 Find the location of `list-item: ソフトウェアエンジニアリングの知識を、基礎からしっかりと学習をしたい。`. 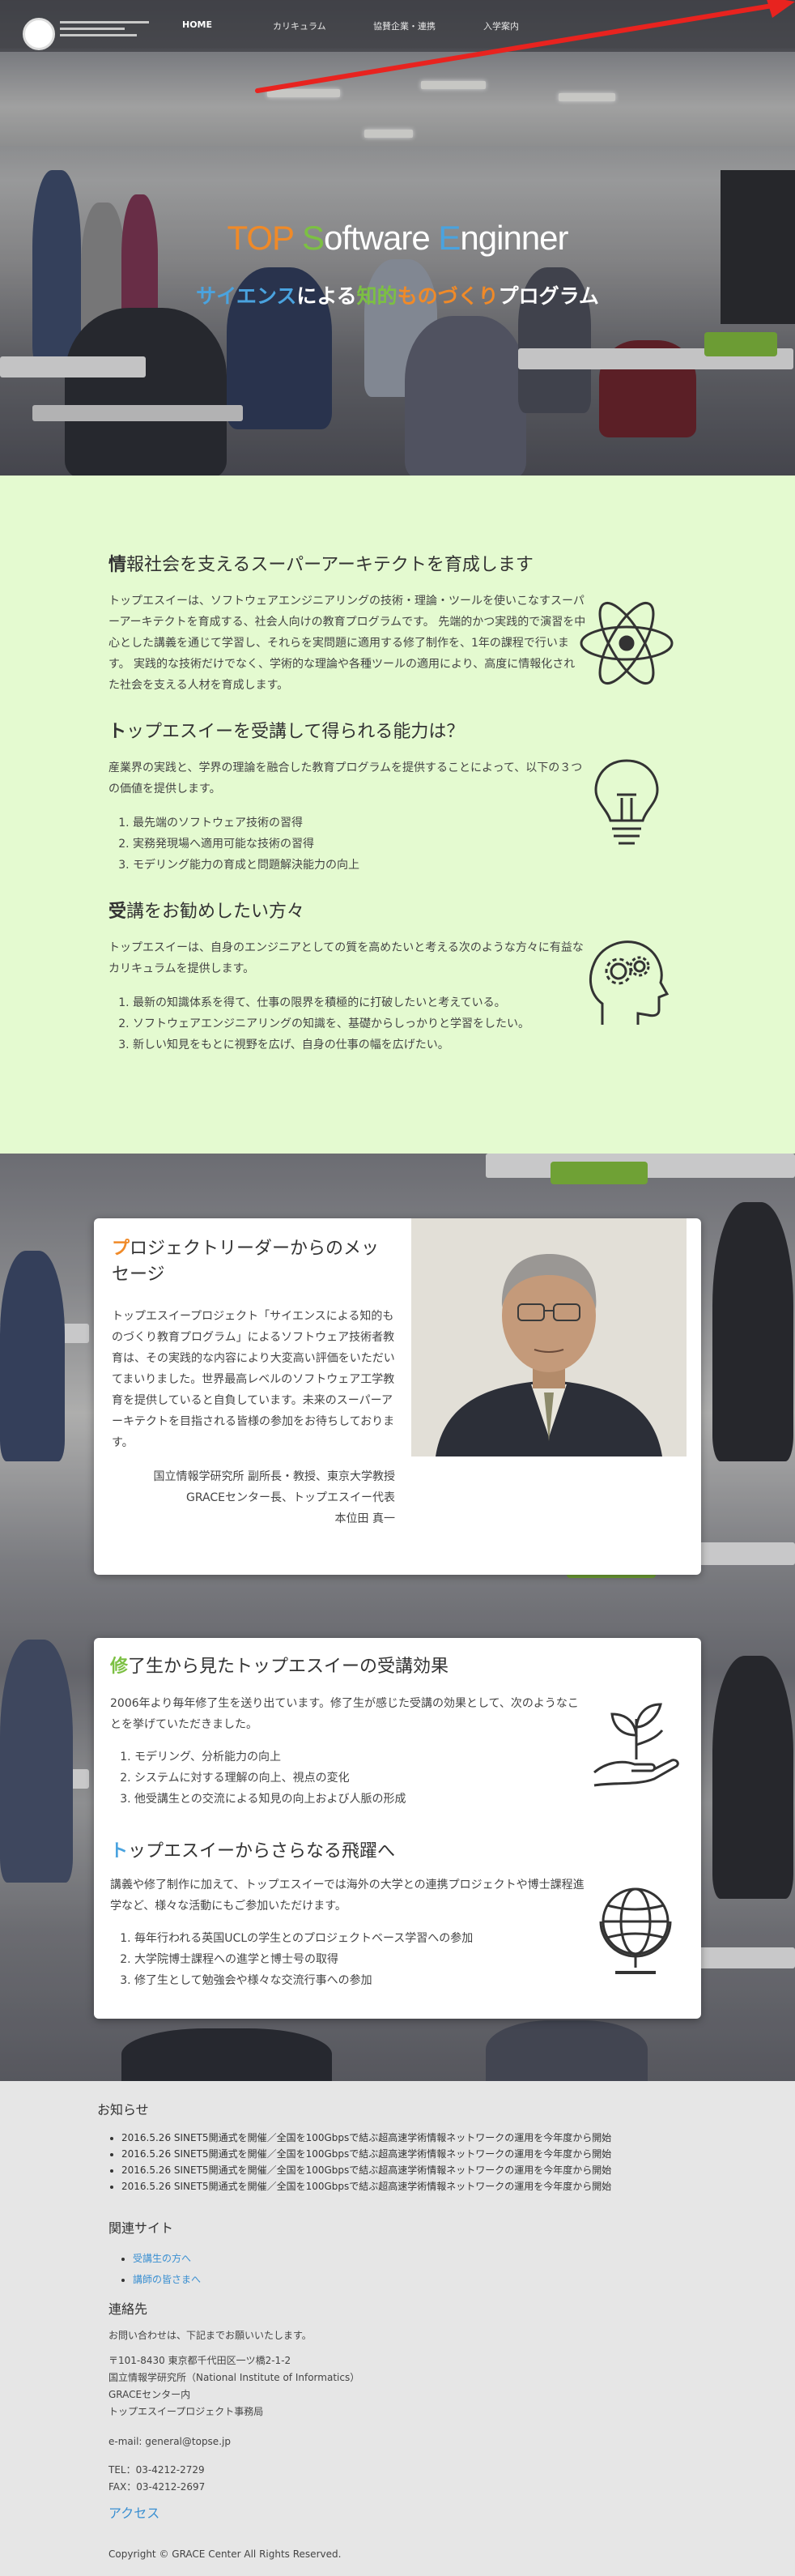

list-item: ソフトウェアエンジニアリングの知識を、基礎からしっかりと学習をしたい。 is located at coordinates (359, 1024).